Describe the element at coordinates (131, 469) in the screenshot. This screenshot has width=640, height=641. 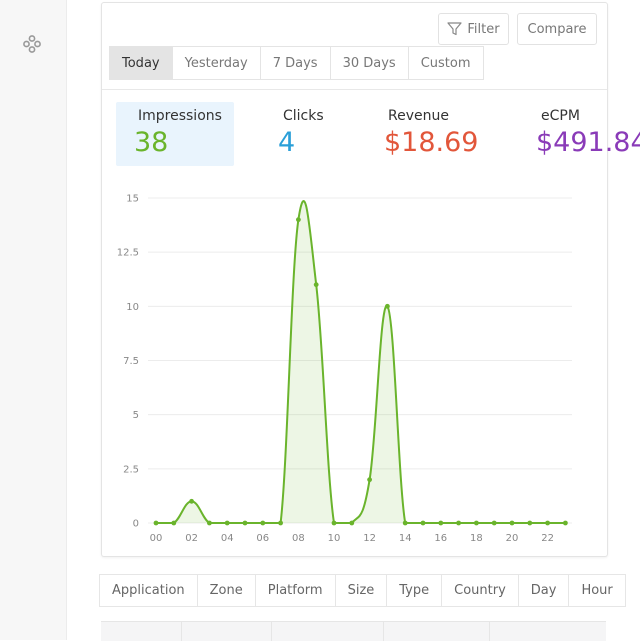
I see `y-tick-label: 2.5` at that location.